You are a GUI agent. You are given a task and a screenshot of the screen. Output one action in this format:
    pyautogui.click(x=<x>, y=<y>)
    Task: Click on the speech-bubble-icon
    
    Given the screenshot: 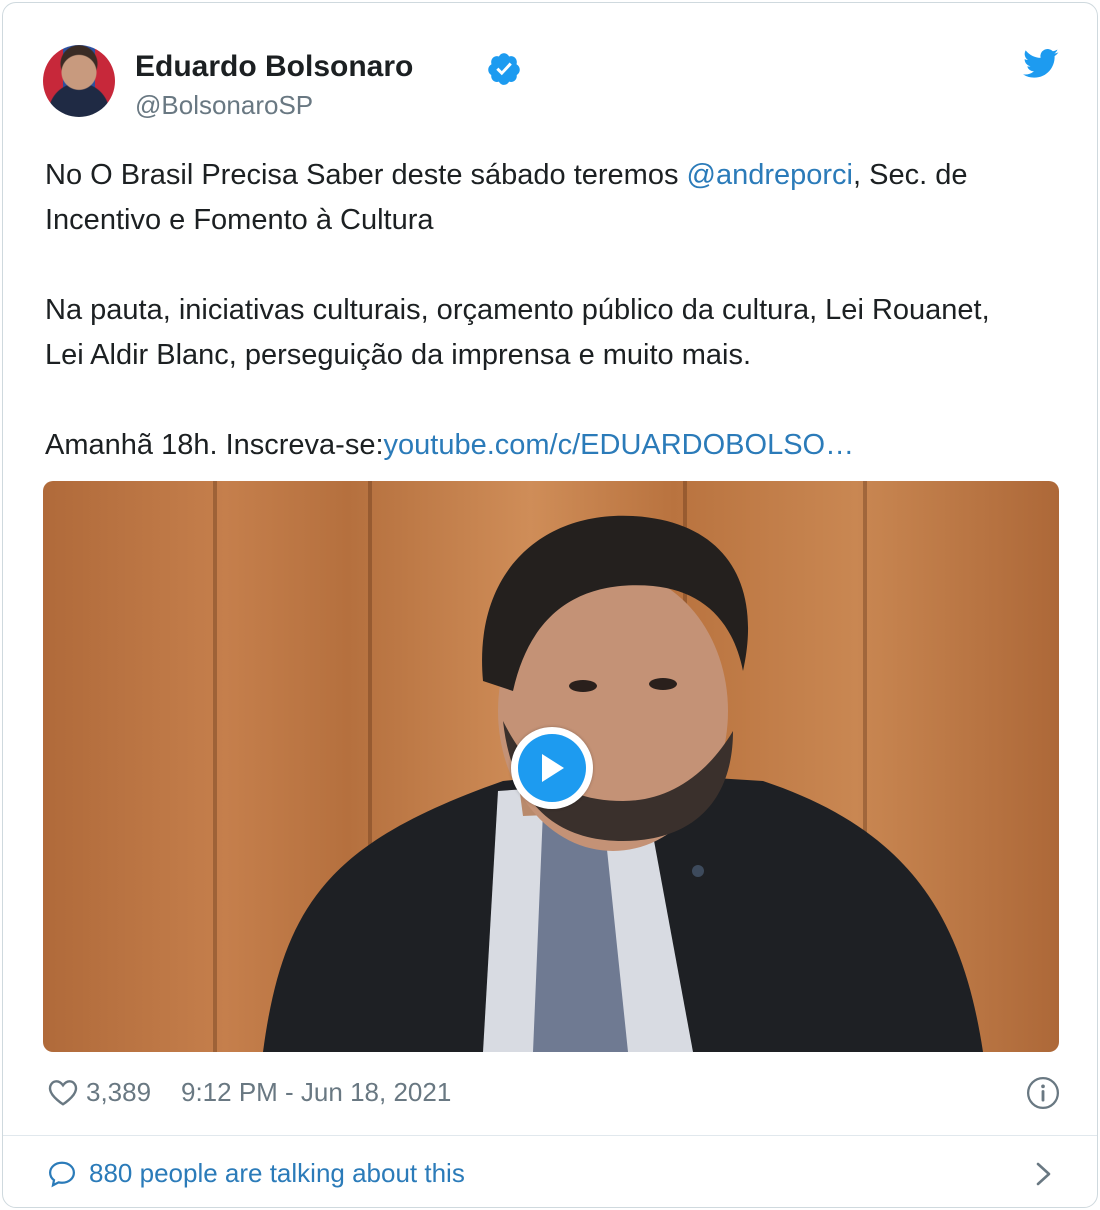 What is the action you would take?
    pyautogui.click(x=62, y=1174)
    